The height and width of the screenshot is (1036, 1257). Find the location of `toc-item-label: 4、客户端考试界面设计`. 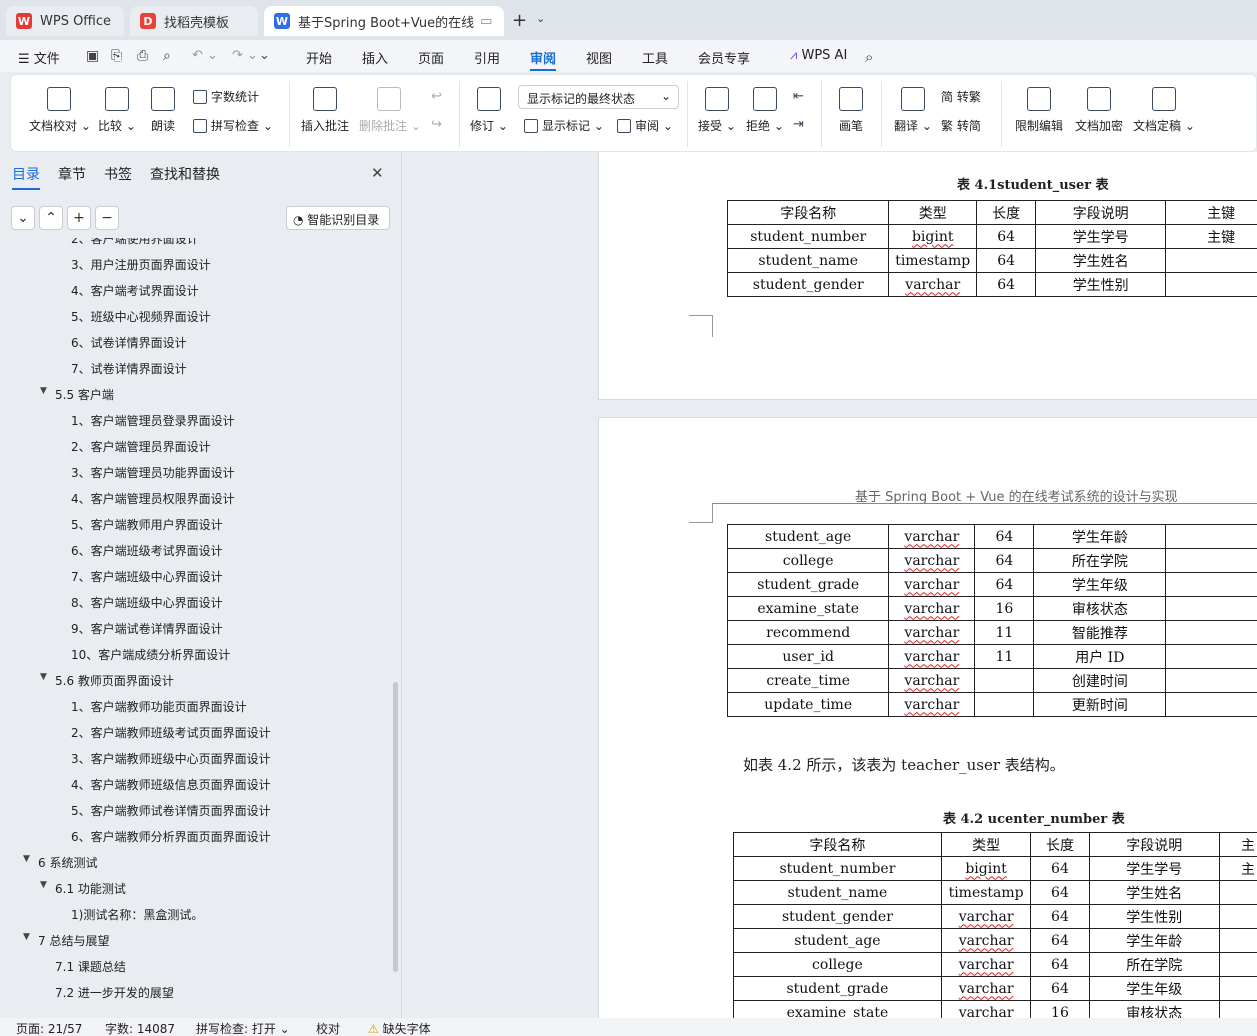

toc-item-label: 4、客户端考试界面设计 is located at coordinates (135, 291).